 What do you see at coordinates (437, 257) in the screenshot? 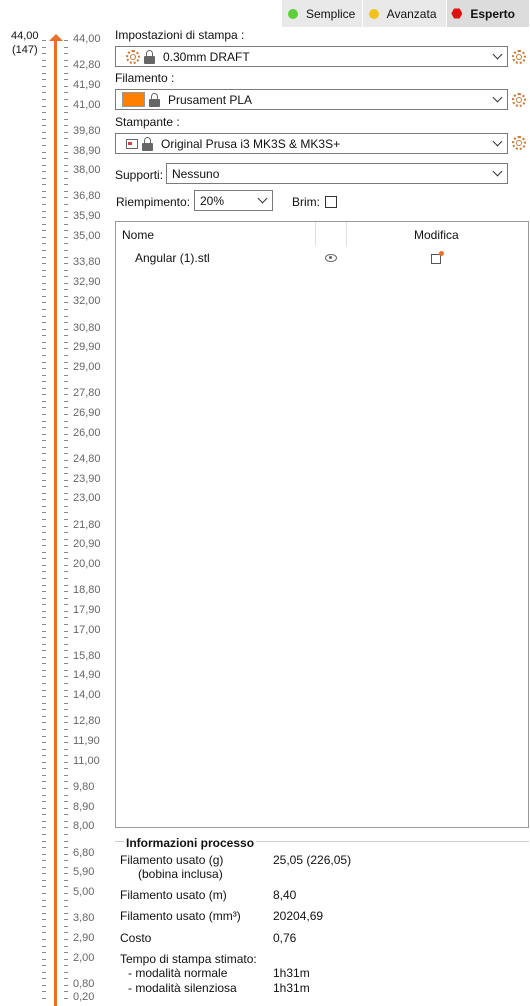
I see `edit-settings-icon` at bounding box center [437, 257].